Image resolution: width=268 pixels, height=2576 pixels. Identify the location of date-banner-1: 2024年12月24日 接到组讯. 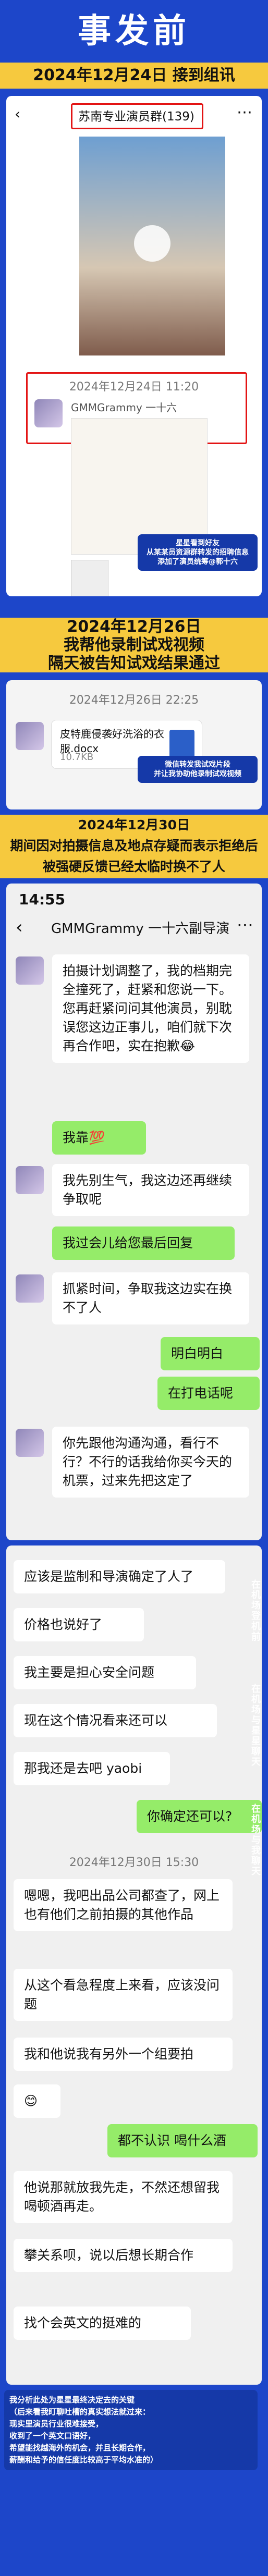
(134, 76).